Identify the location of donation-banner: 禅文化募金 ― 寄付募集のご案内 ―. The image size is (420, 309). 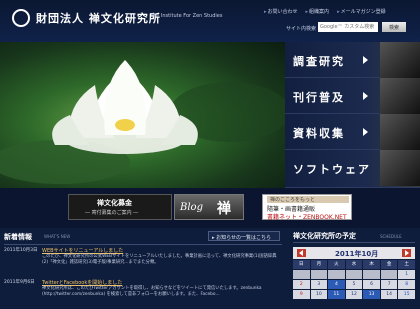
(120, 207).